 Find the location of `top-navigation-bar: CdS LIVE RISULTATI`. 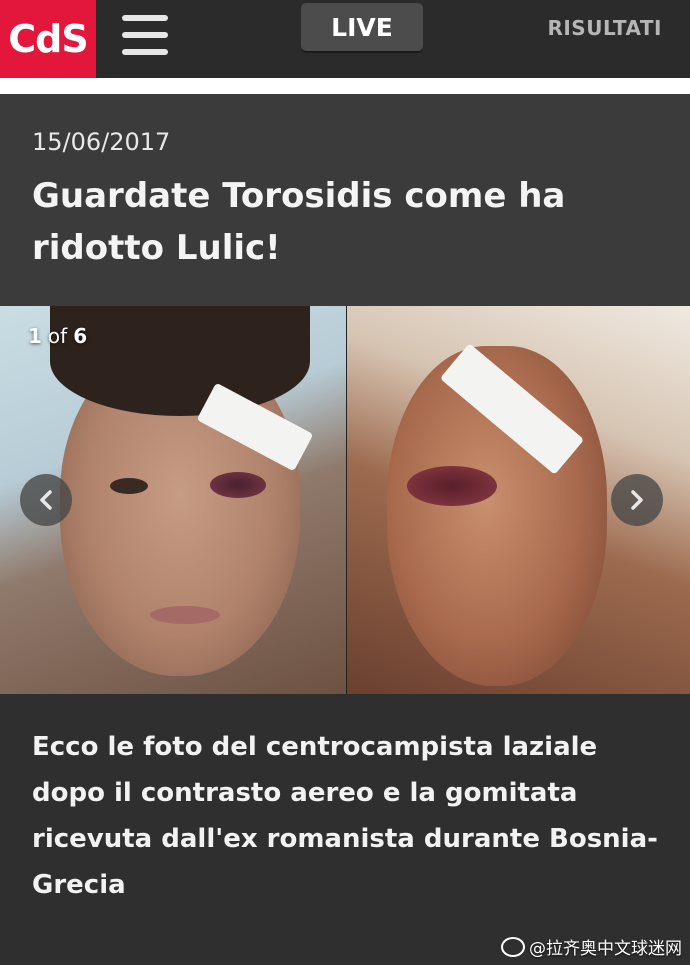

top-navigation-bar: CdS LIVE RISULTATI is located at coordinates (345, 39).